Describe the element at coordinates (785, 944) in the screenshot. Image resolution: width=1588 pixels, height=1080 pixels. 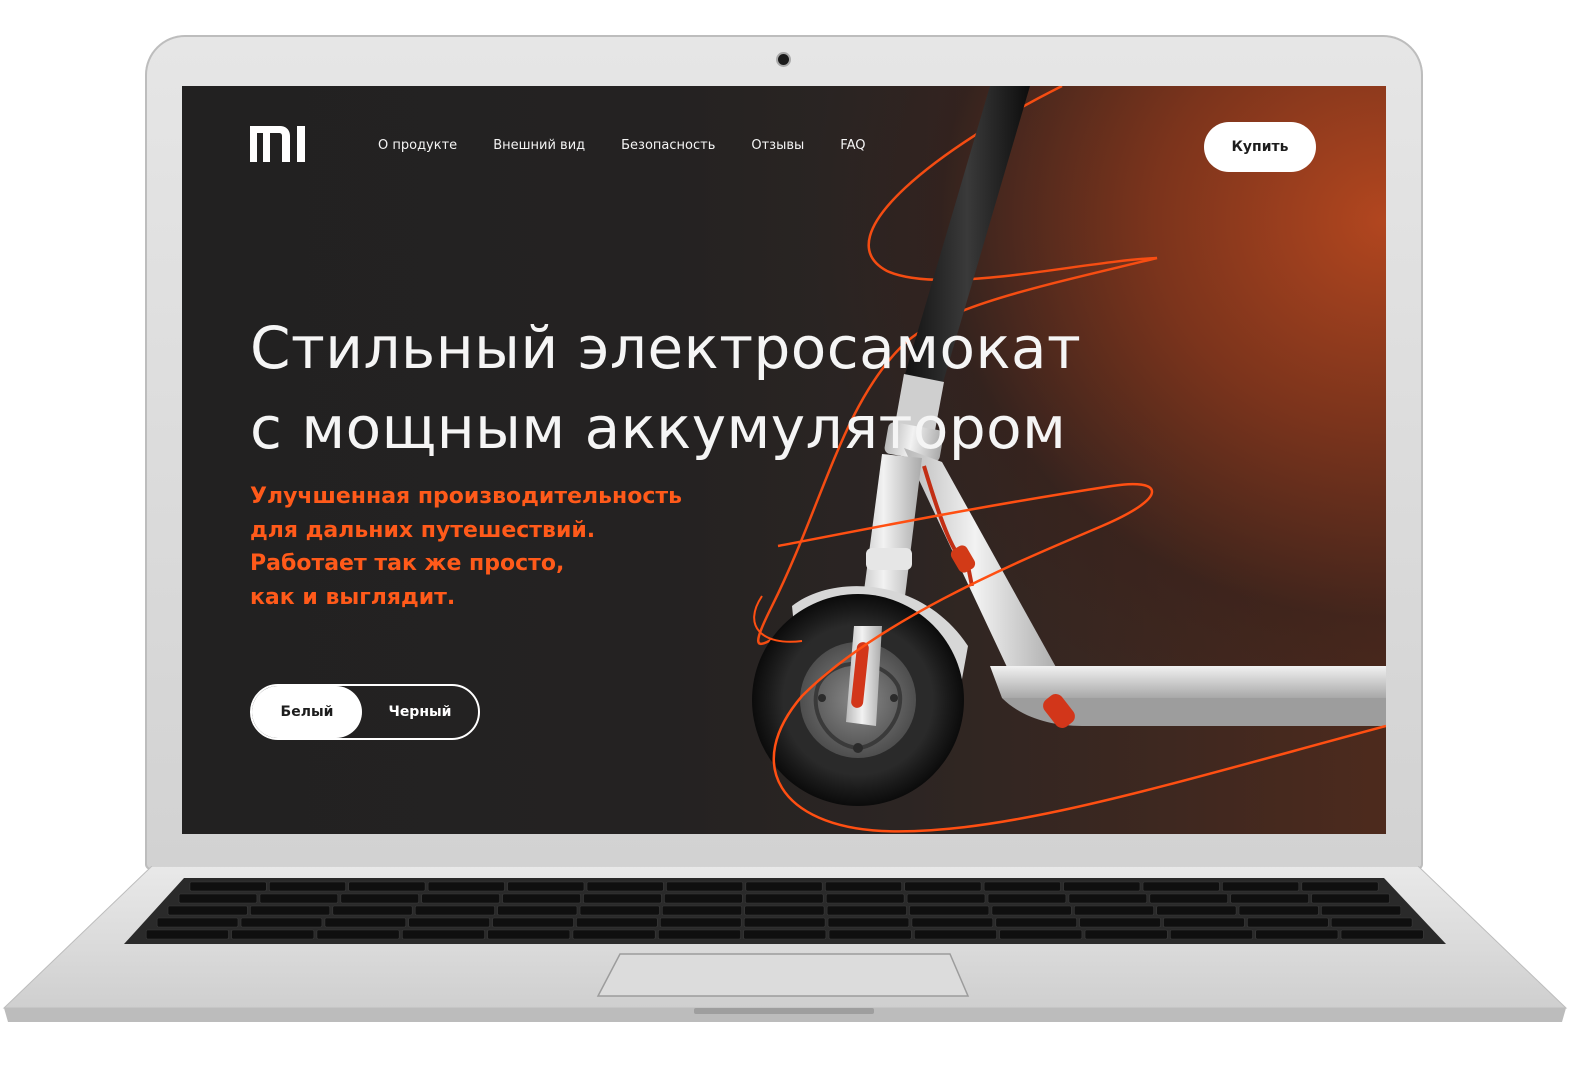
I see `laptop-keyboard-base` at that location.